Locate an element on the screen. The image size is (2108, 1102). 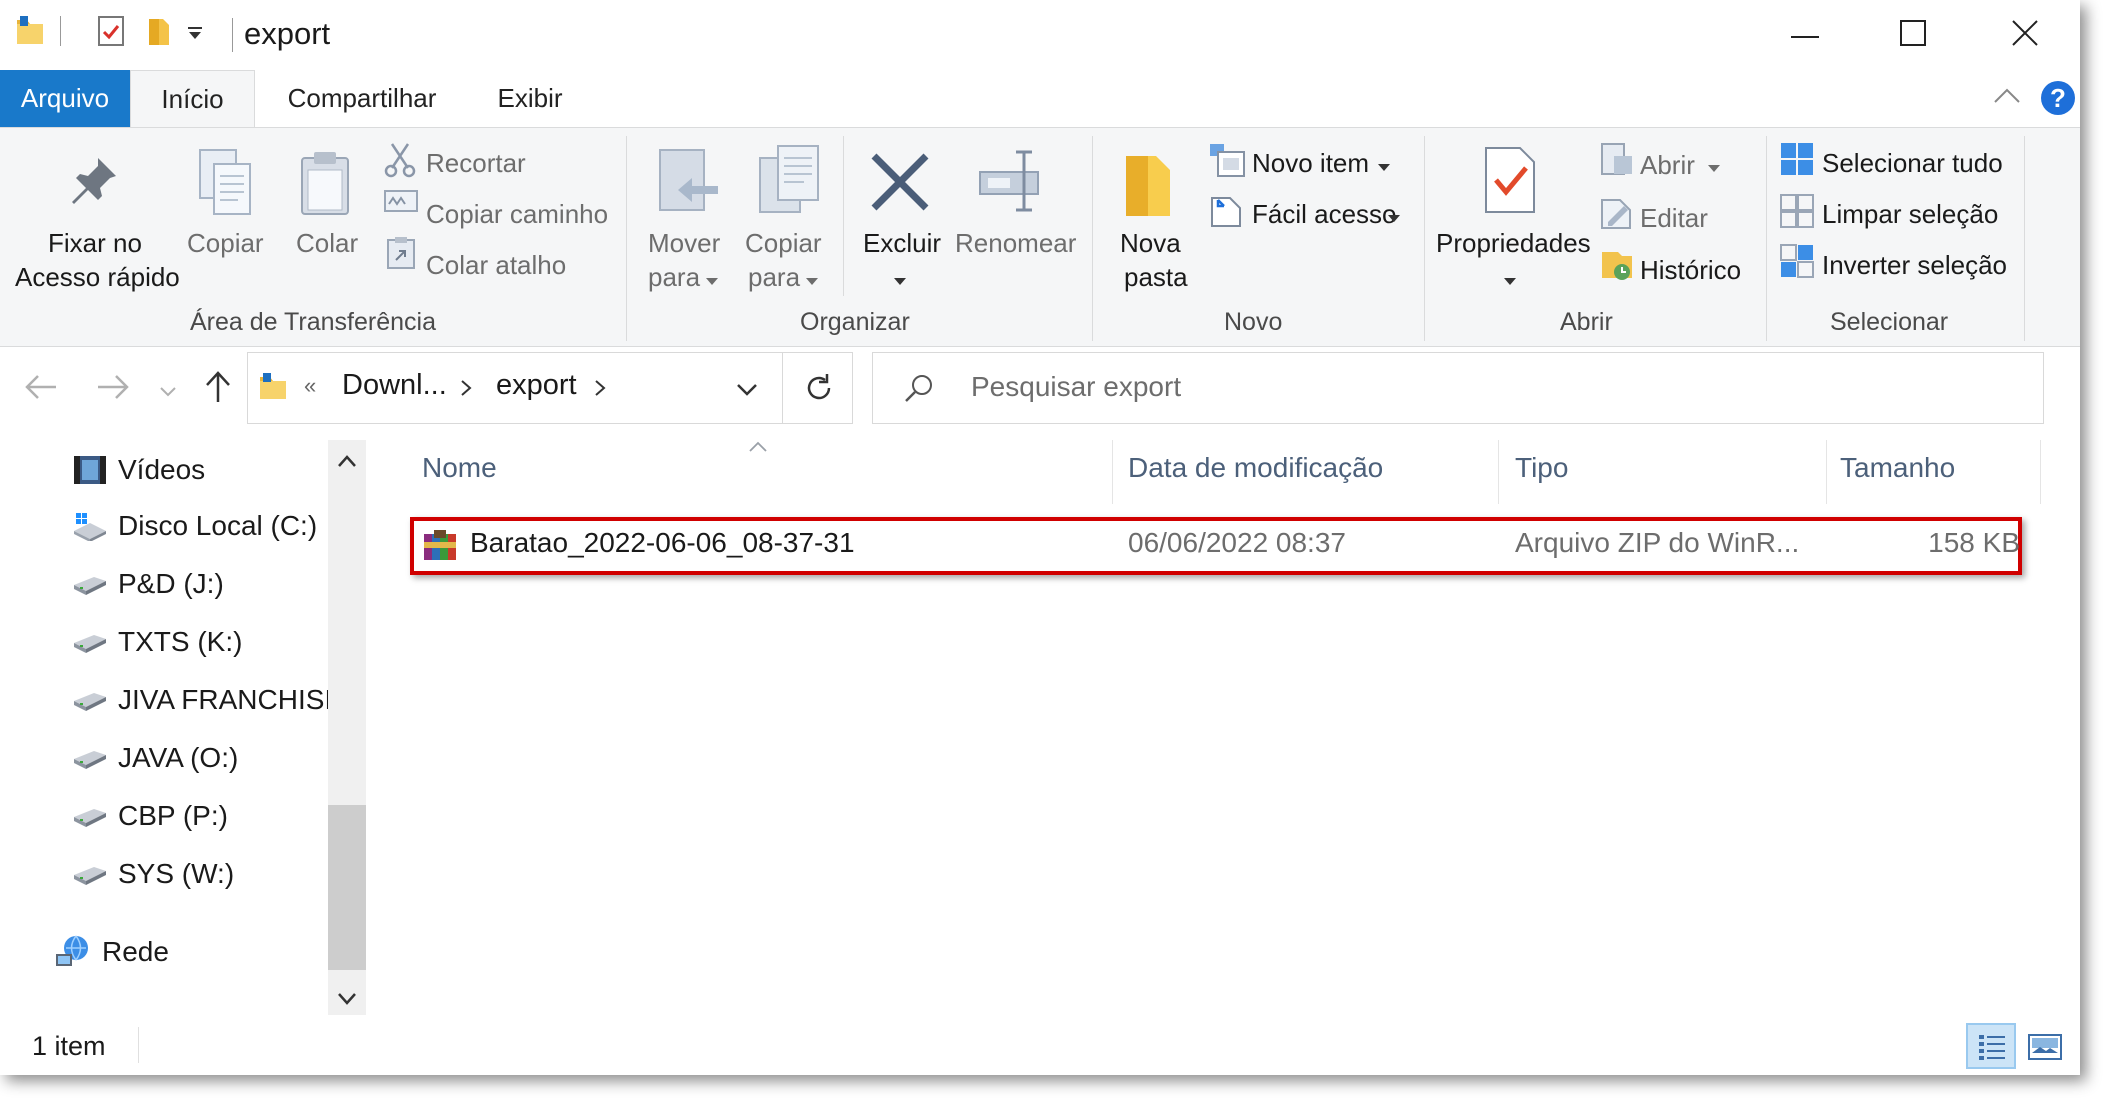
folder-icon is located at coordinates (273, 388).